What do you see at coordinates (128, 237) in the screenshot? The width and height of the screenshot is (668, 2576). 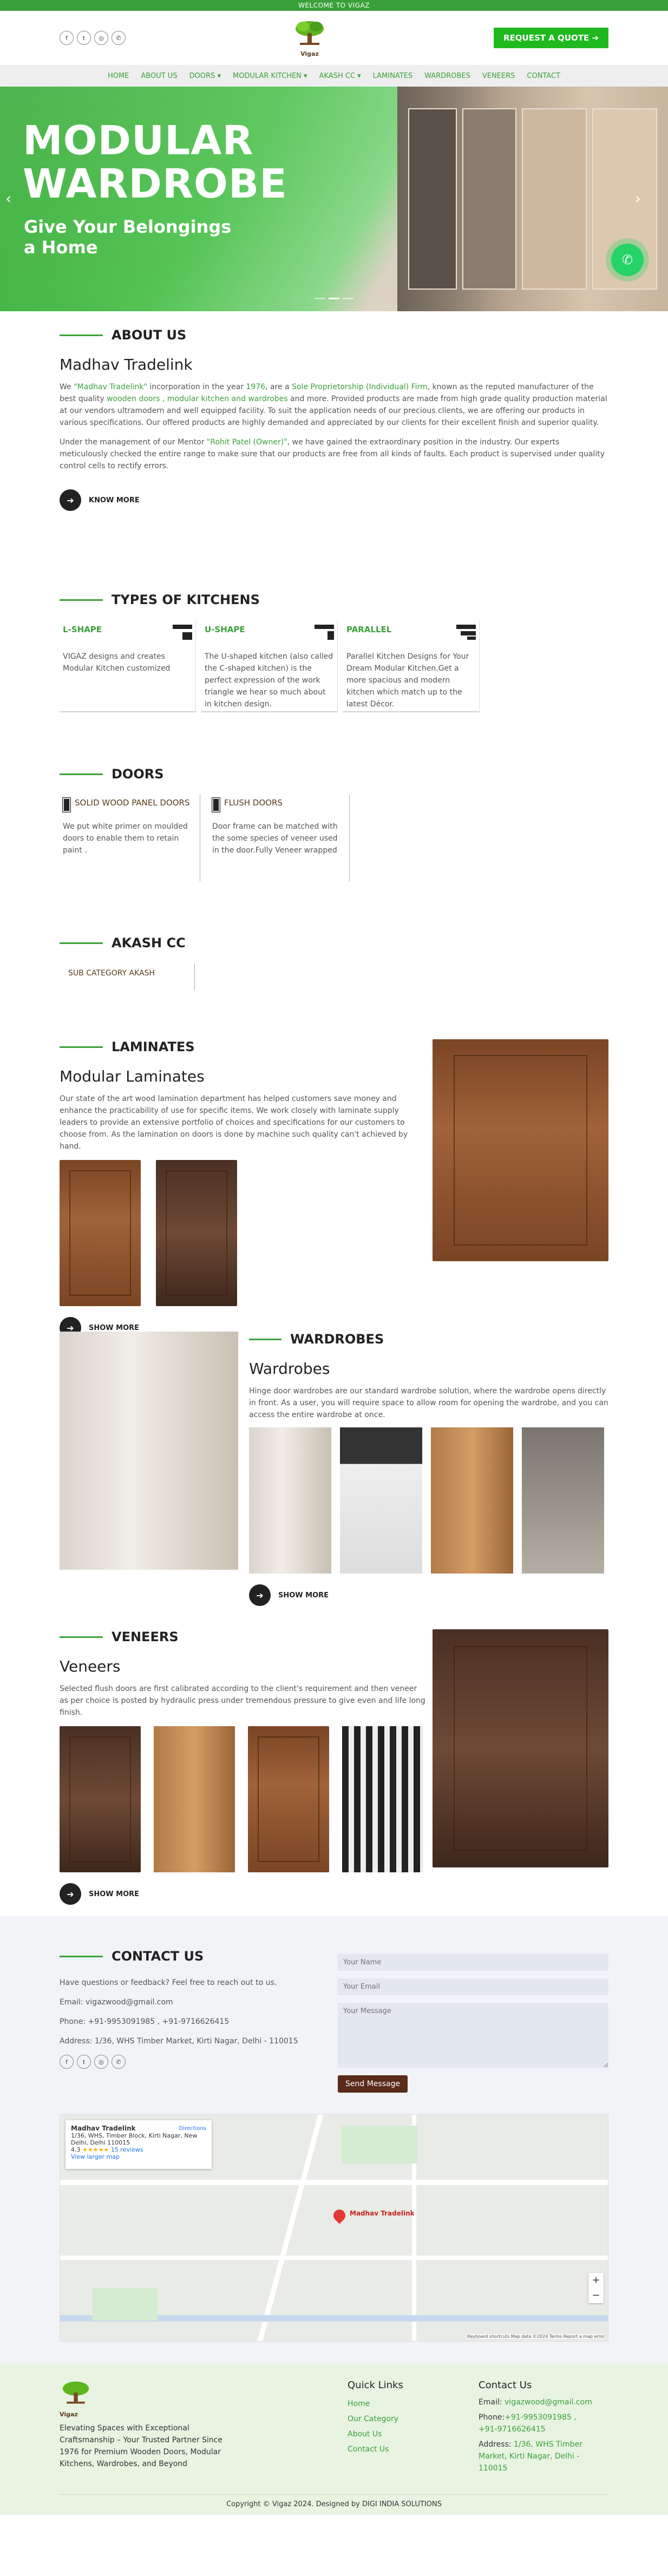 I see `hero-subtitle: Give Your Belongings a Home` at bounding box center [128, 237].